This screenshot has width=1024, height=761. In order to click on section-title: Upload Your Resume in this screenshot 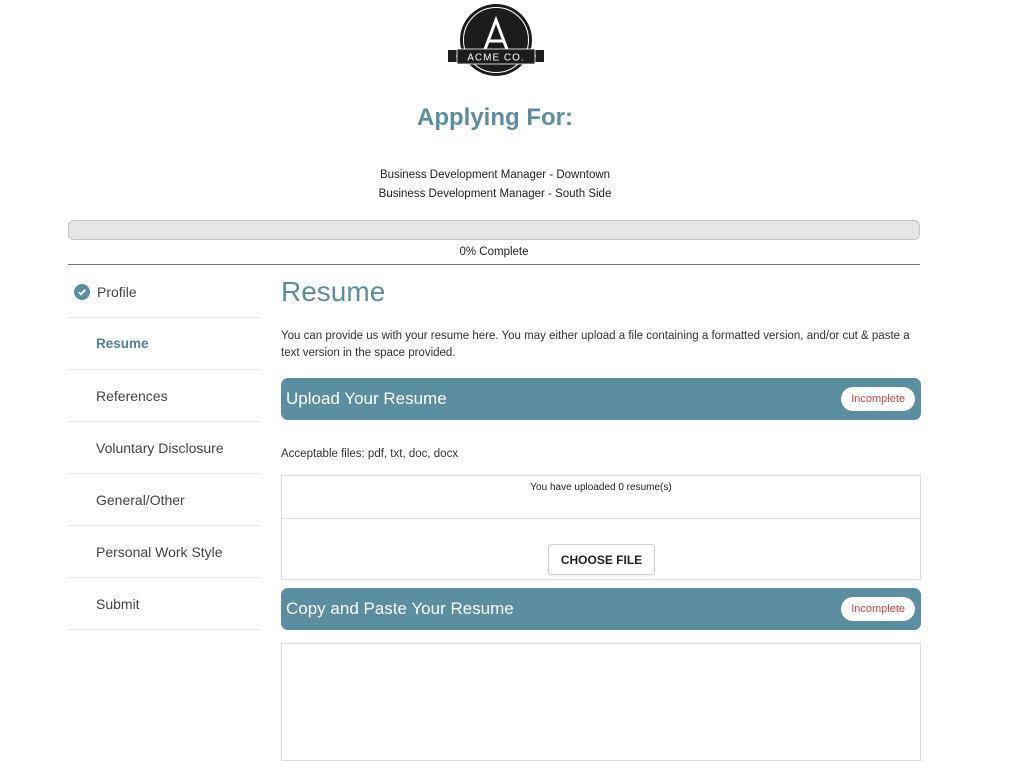, I will do `click(366, 398)`.